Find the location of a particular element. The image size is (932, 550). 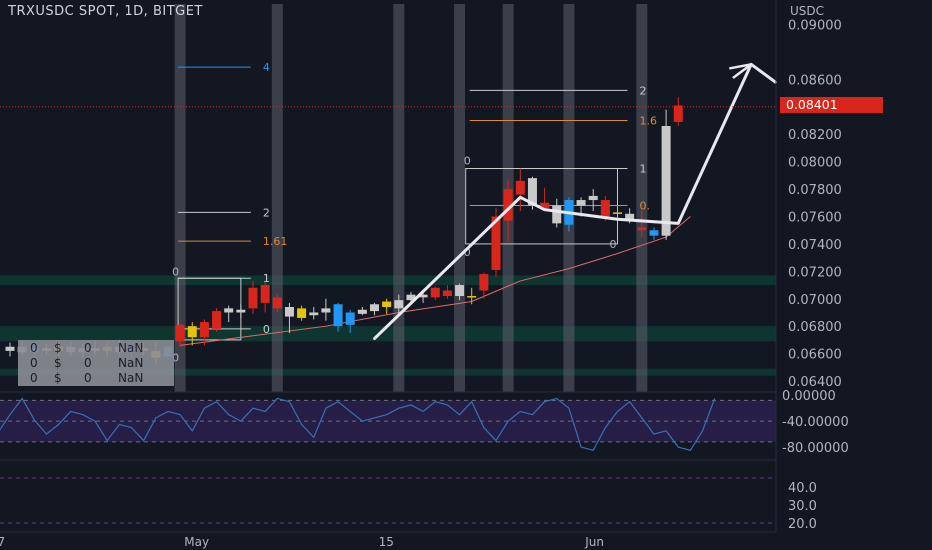

price-tick-label: 0.06800 is located at coordinates (815, 327).